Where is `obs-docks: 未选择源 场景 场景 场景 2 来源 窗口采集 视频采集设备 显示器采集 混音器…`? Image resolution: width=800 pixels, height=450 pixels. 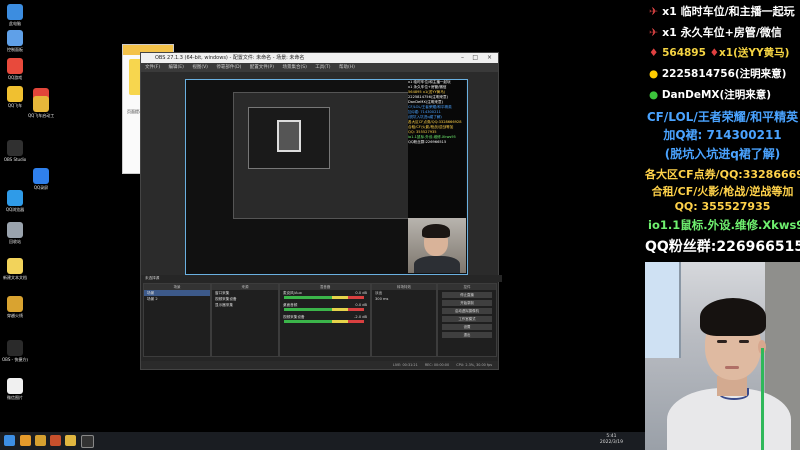 obs-docks: 未选择源 场景 场景 场景 2 来源 窗口采集 视频采集设备 显示器采集 混音器… is located at coordinates (321, 322).